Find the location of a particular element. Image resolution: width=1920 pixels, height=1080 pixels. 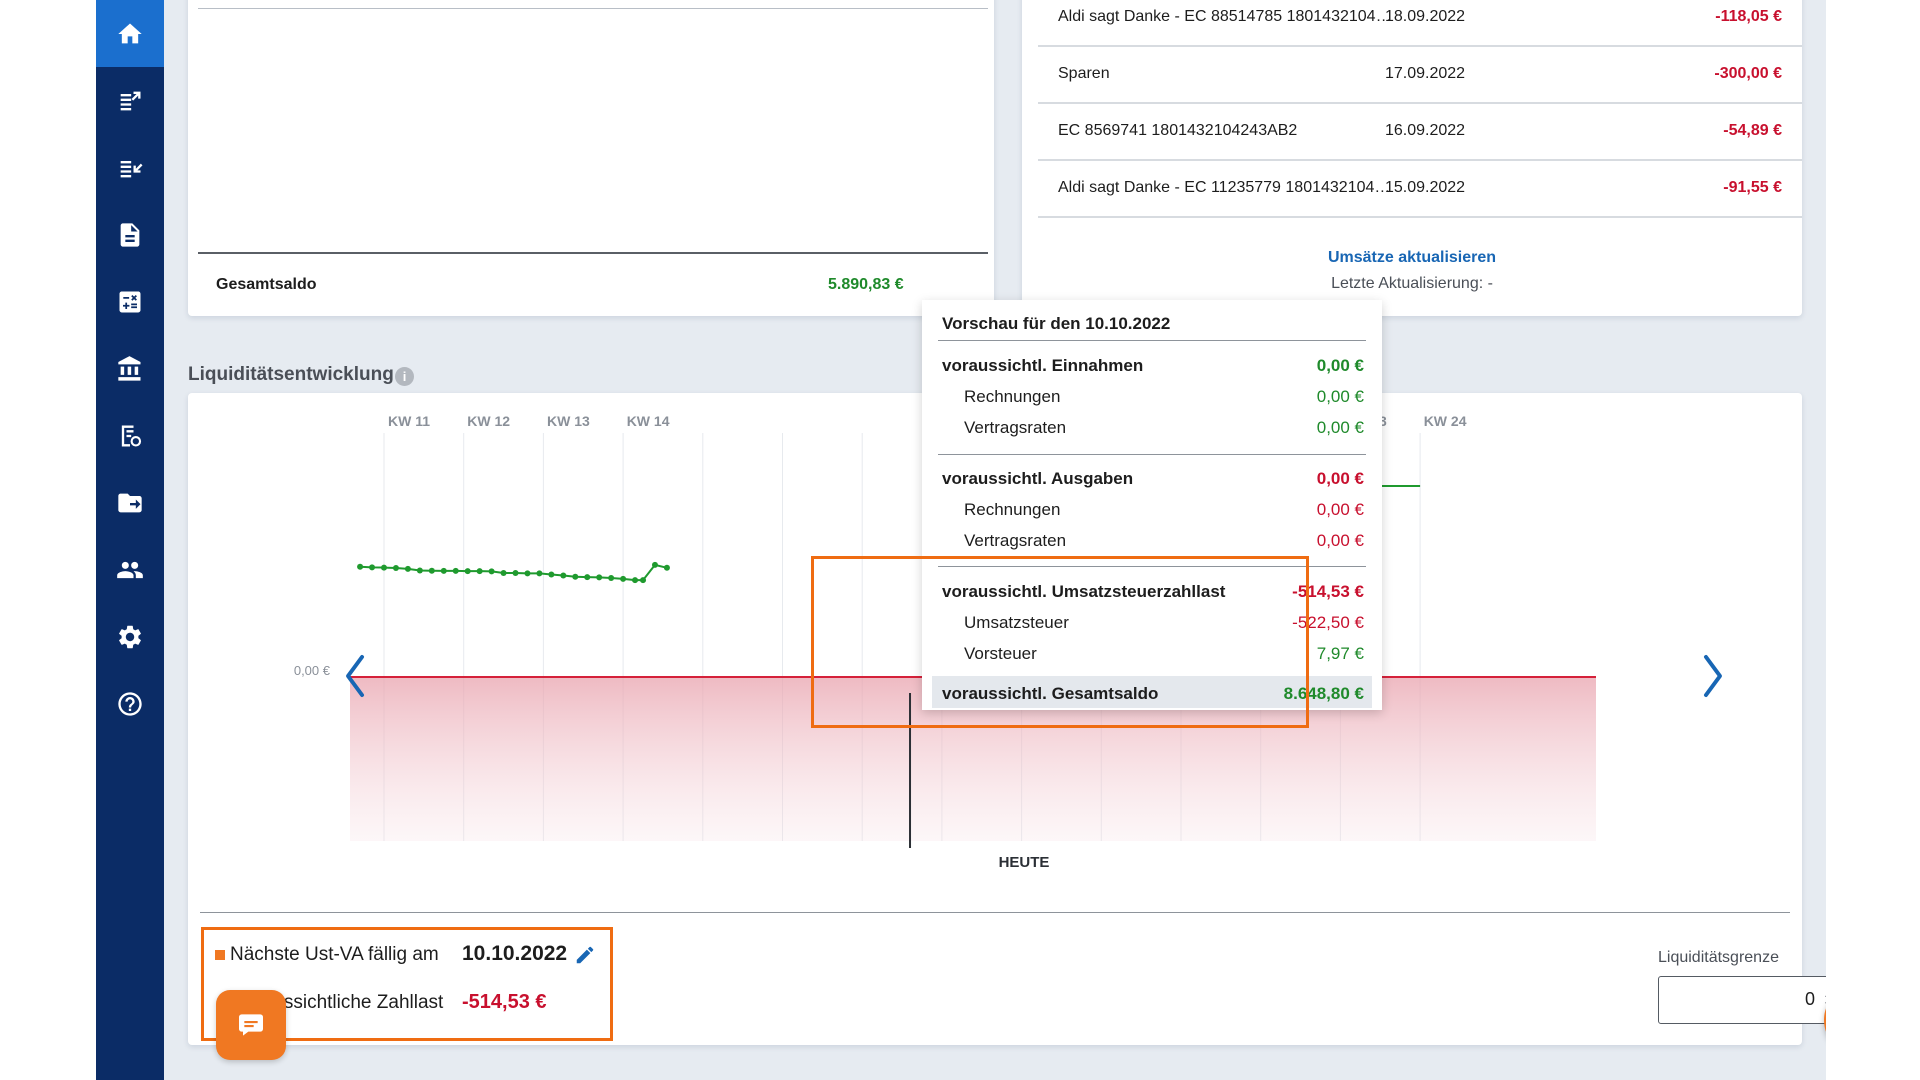

x-tick-label: KW 11 is located at coordinates (409, 421).